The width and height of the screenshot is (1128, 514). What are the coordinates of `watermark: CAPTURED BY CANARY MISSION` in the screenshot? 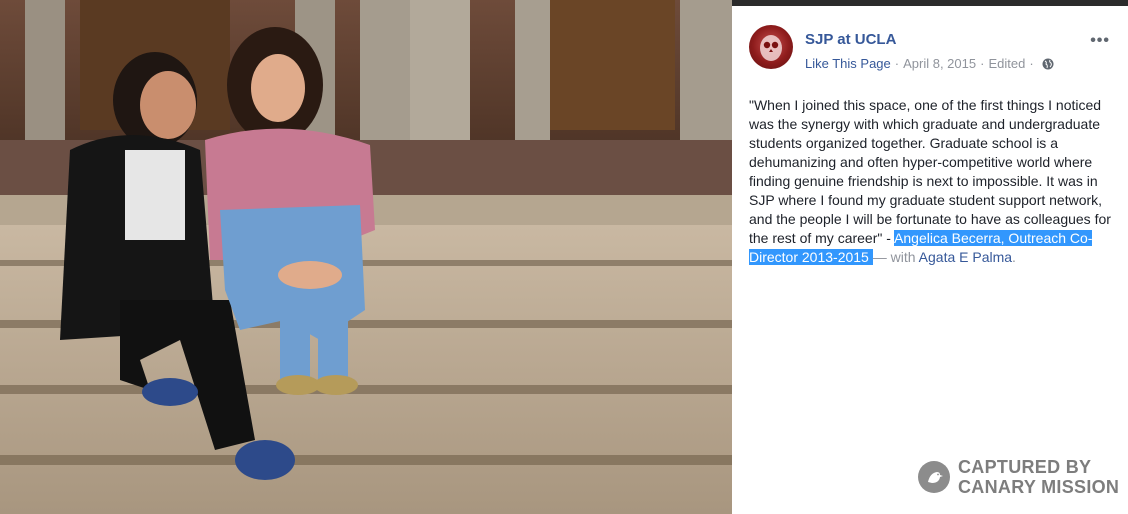 It's located at (1018, 477).